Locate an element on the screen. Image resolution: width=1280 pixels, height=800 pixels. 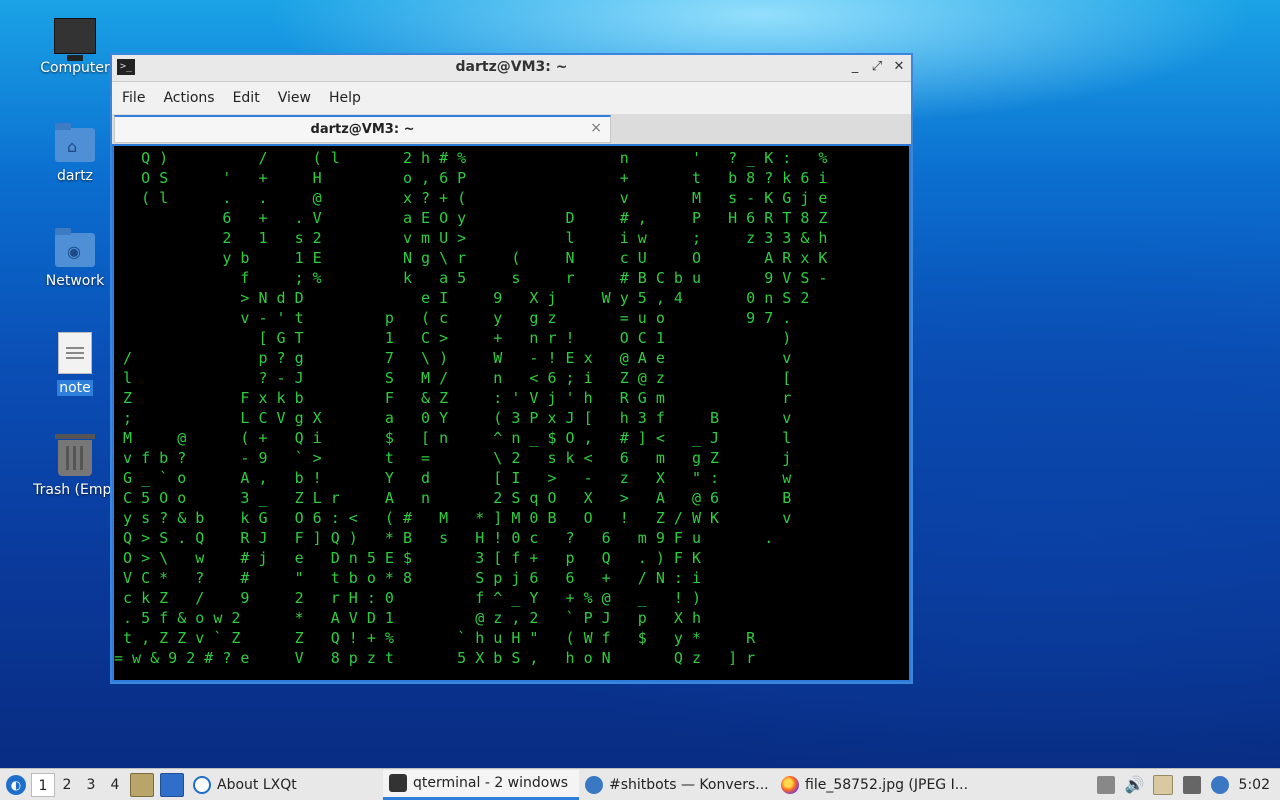
desktop-icon-trash: Trash (Empt is located at coordinates (75, 466).